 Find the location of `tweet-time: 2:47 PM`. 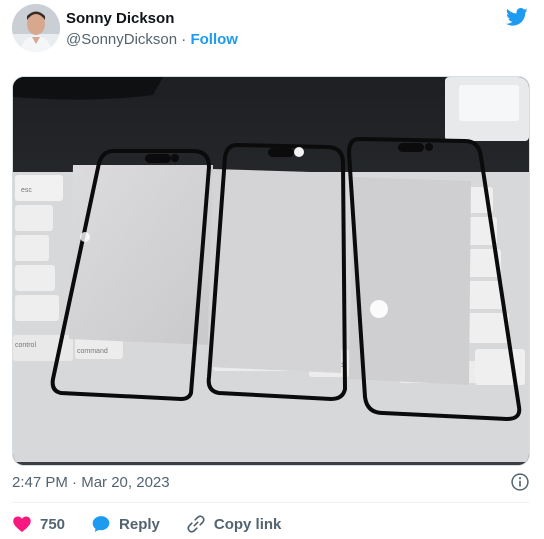

tweet-time: 2:47 PM is located at coordinates (40, 482).